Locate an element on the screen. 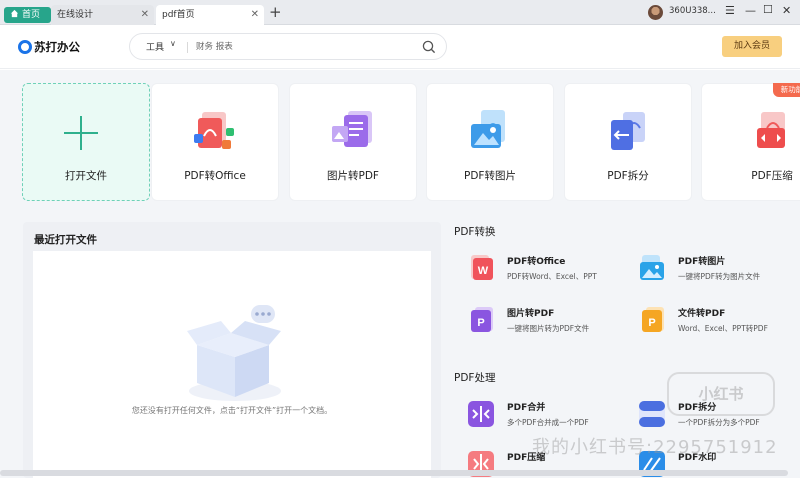  card-label: PDF转图片 is located at coordinates (490, 176).